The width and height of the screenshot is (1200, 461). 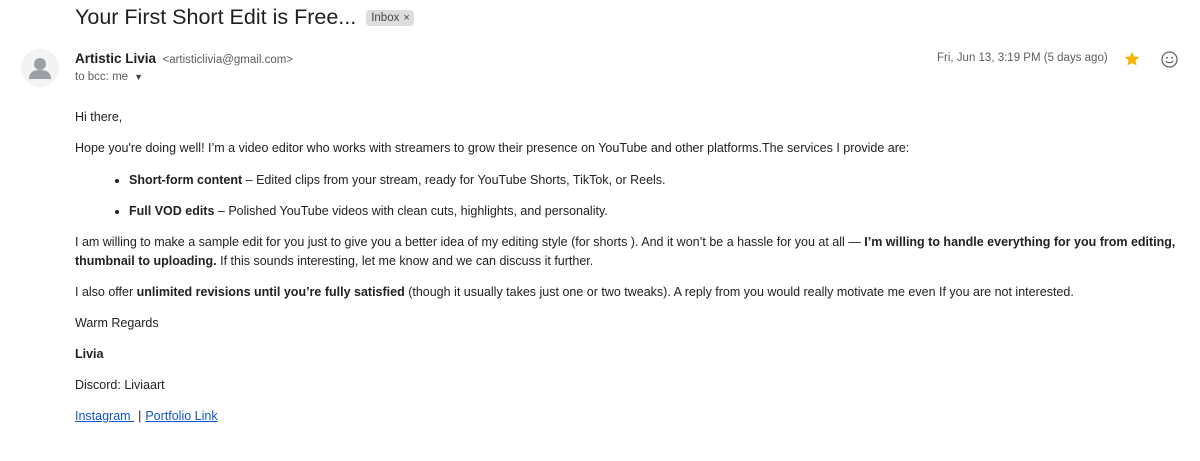 I want to click on label-name: Inbox, so click(x=385, y=18).